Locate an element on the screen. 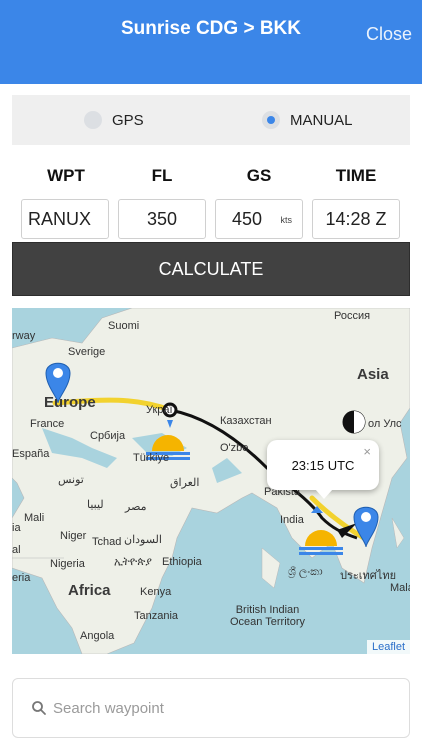  map-label-al: al is located at coordinates (16, 550).